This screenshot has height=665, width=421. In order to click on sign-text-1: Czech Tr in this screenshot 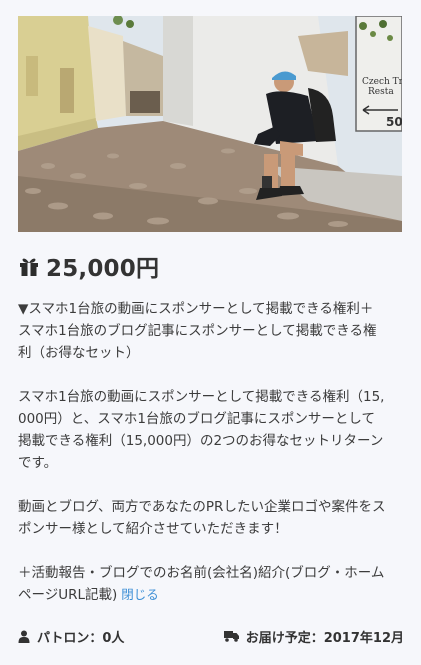, I will do `click(382, 82)`.